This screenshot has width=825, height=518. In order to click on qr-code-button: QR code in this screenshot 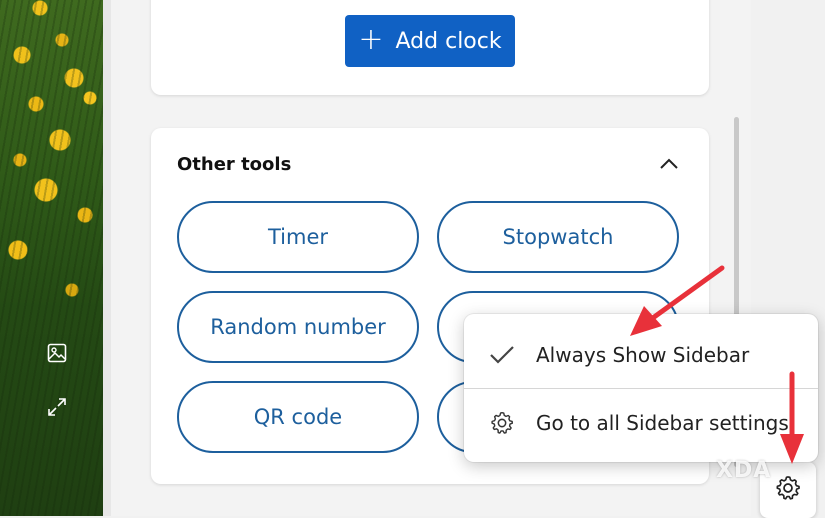, I will do `click(298, 417)`.